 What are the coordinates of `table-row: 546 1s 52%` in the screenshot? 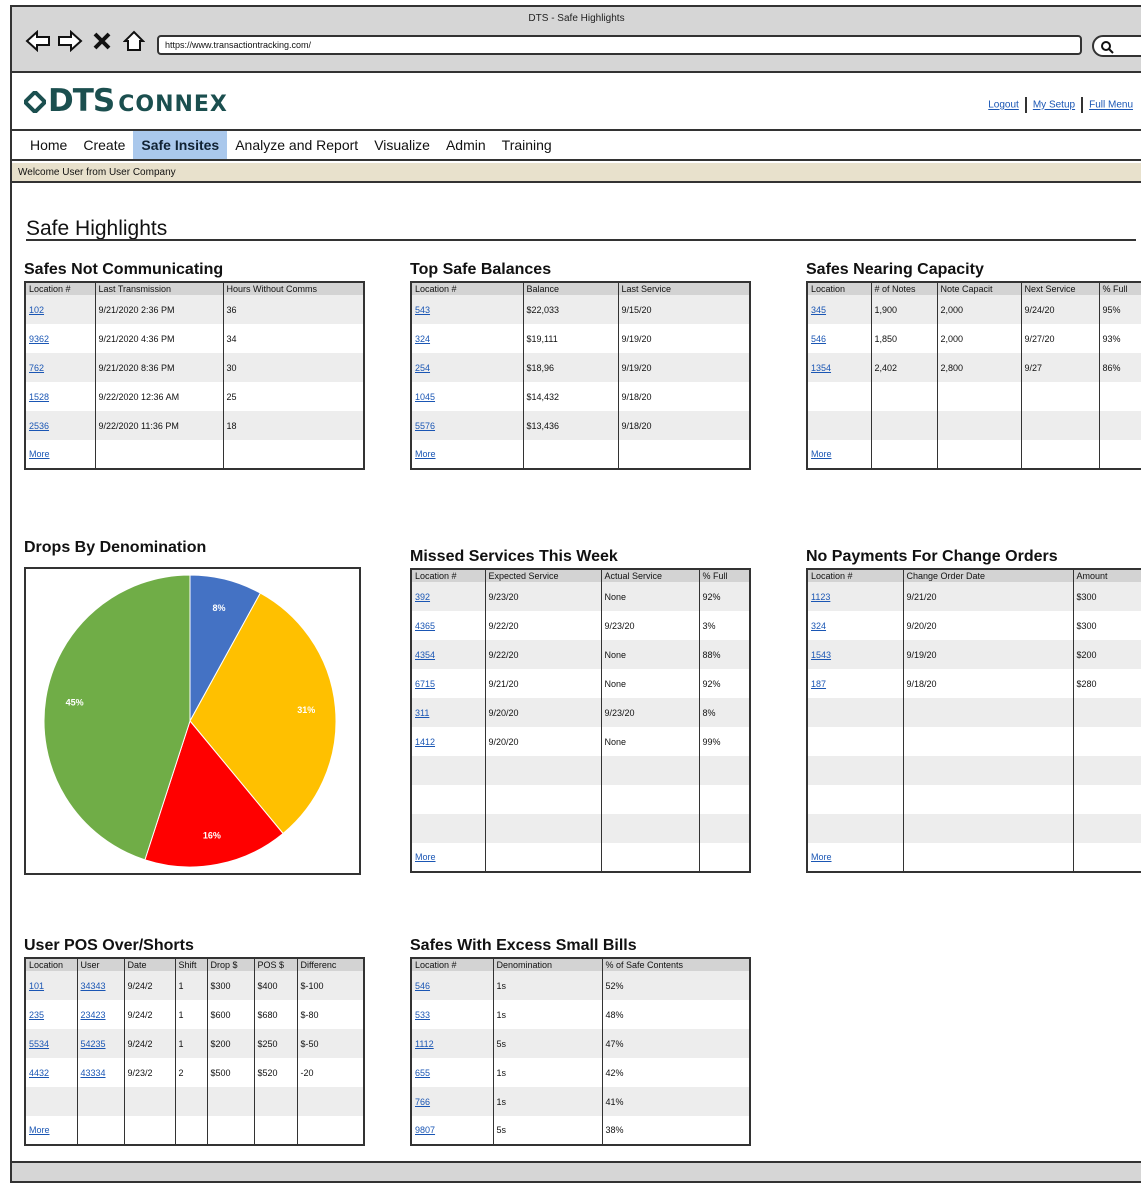 It's located at (581, 985).